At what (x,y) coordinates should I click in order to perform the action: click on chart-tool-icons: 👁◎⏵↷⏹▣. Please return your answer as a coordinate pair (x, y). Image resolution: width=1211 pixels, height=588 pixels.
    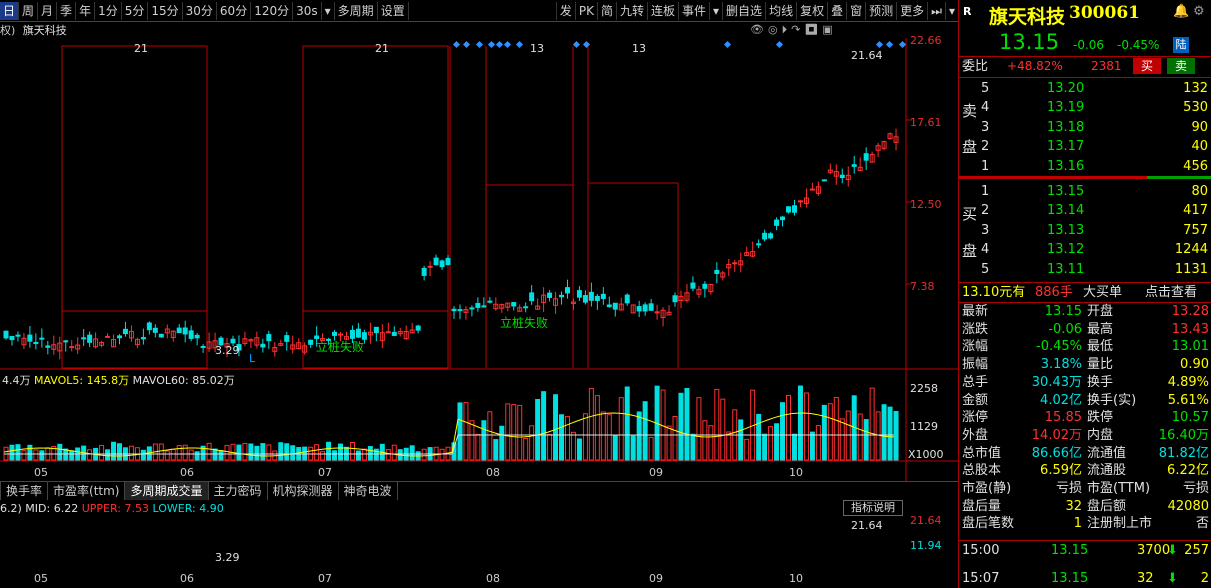
    Looking at the image, I should click on (793, 30).